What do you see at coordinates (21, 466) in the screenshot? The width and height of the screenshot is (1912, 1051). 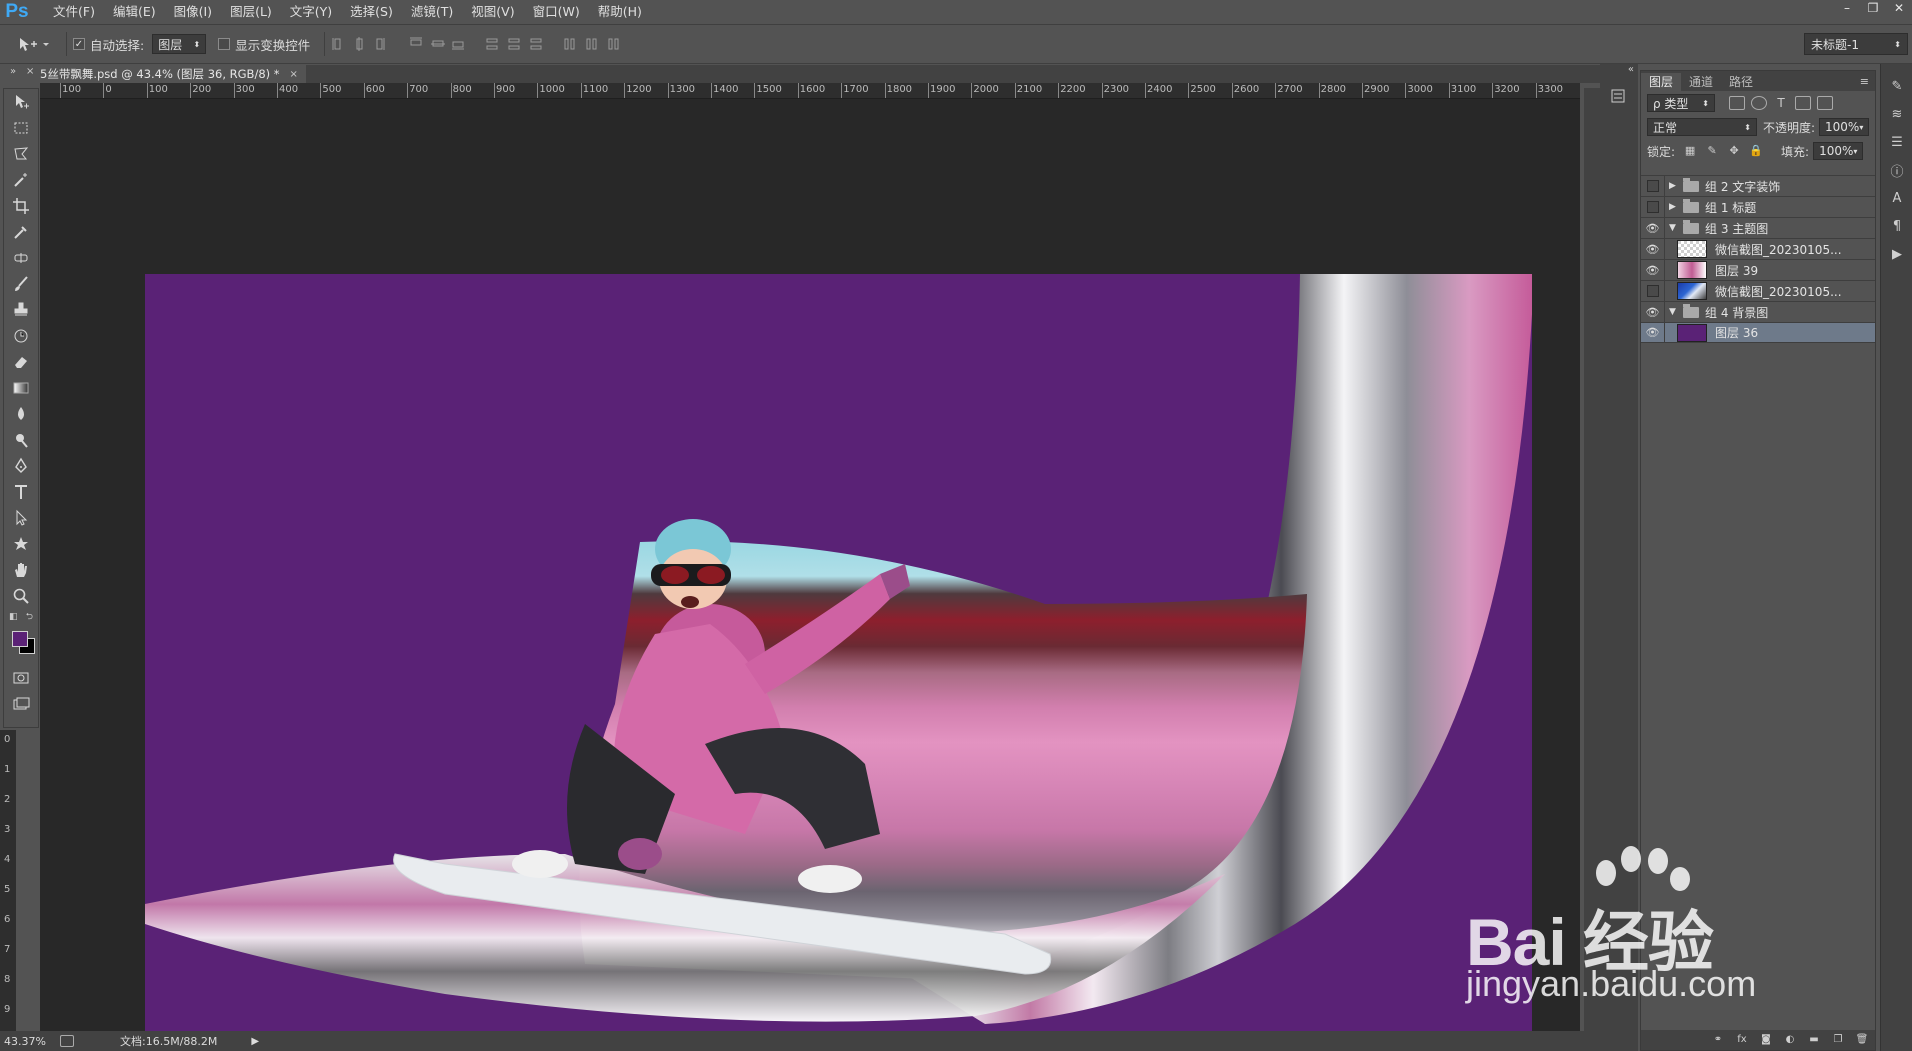 I see `pen-tool` at bounding box center [21, 466].